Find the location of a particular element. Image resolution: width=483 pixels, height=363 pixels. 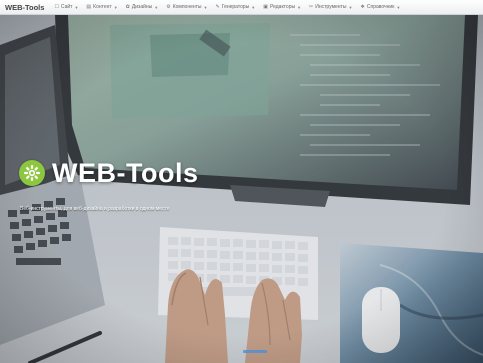

nav-menu-reference: ❖ Справочник ▼ is located at coordinates (380, 7).